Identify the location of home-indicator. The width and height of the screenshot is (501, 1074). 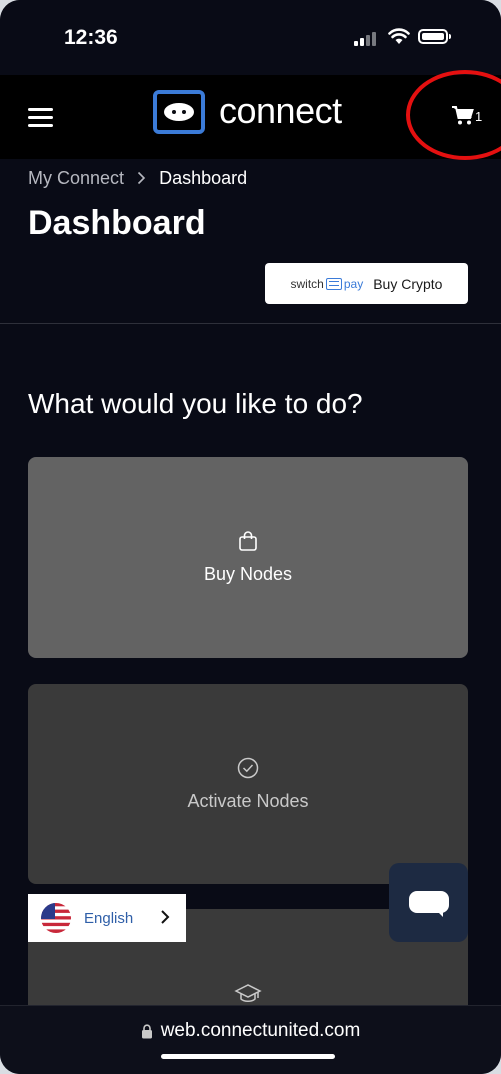
(248, 1056).